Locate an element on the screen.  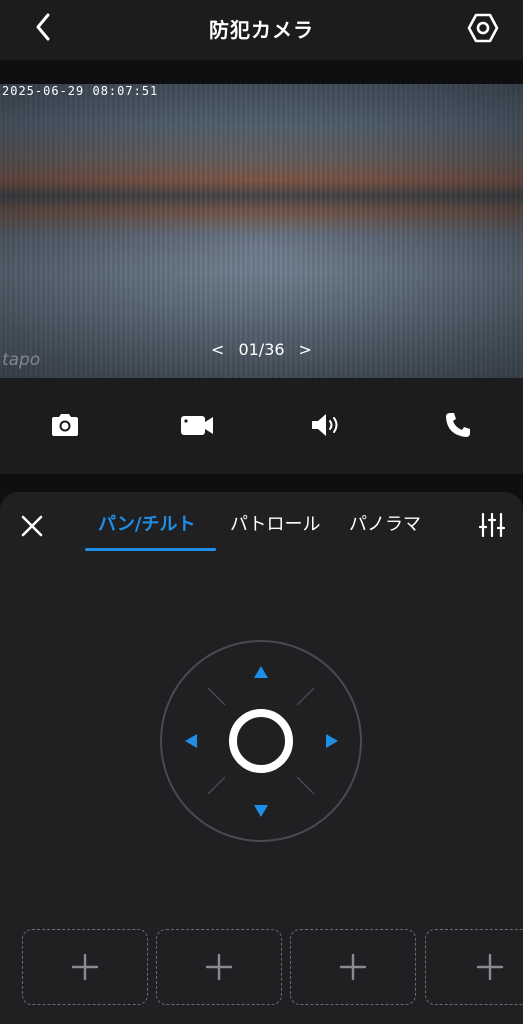
screenshot-button is located at coordinates (65, 425).